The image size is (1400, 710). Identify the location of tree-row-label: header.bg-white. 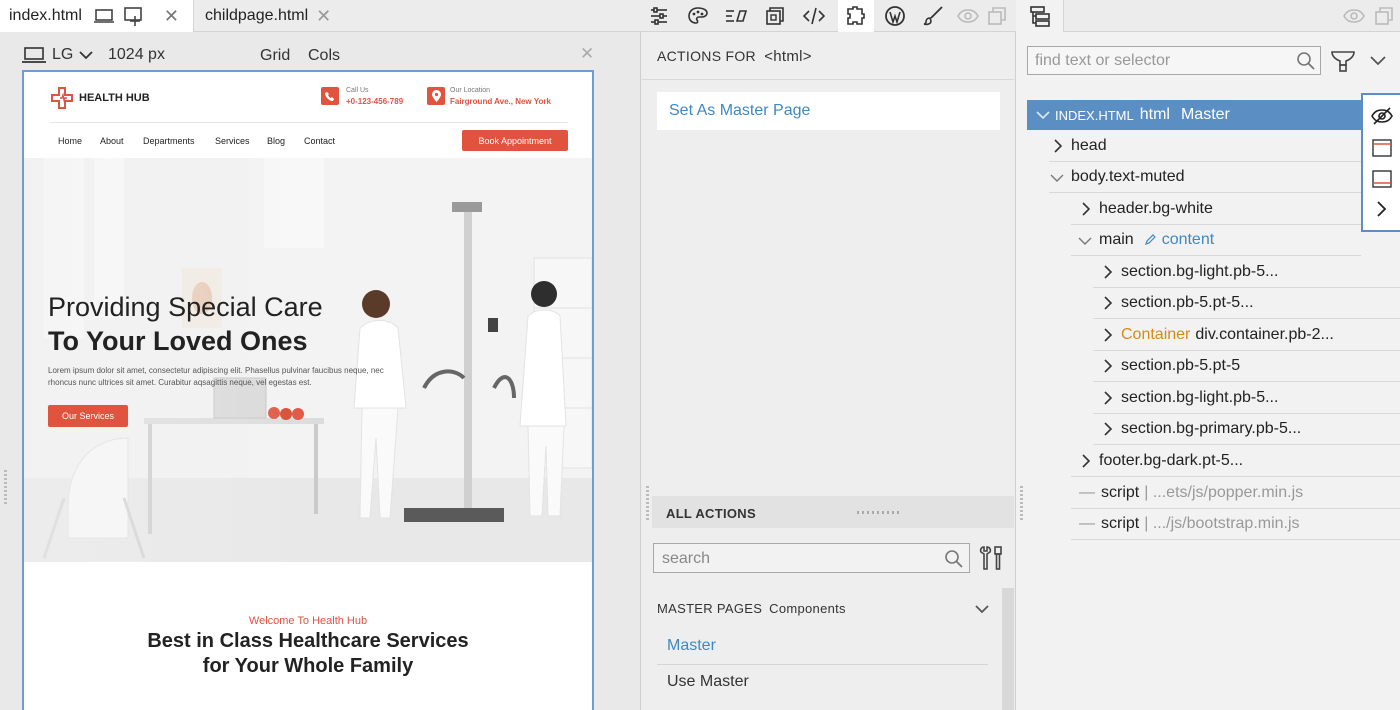
(1156, 208).